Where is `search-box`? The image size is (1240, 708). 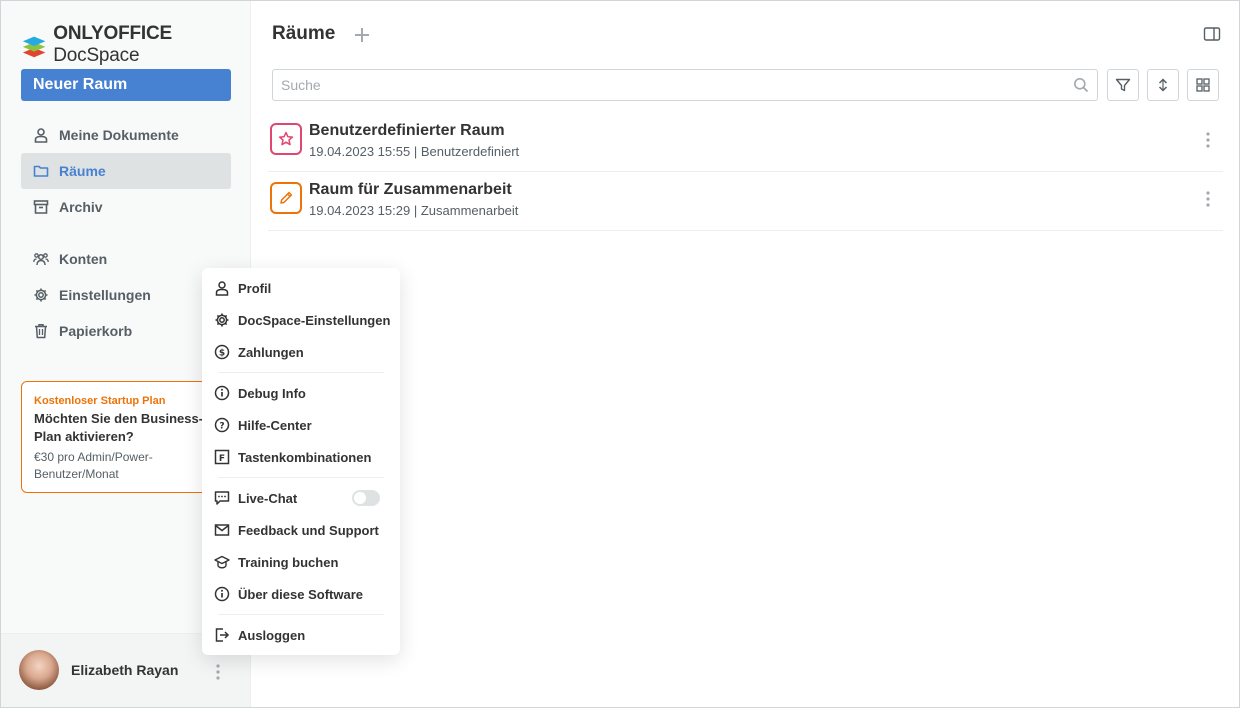 search-box is located at coordinates (685, 85).